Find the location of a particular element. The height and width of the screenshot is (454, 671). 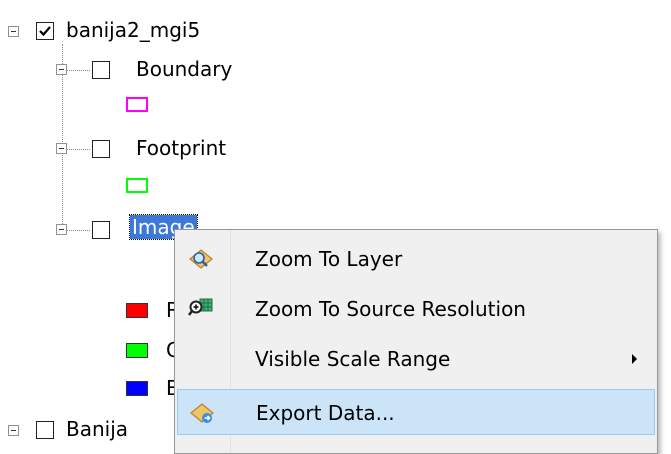

layer2-name: Banija is located at coordinates (97, 429).